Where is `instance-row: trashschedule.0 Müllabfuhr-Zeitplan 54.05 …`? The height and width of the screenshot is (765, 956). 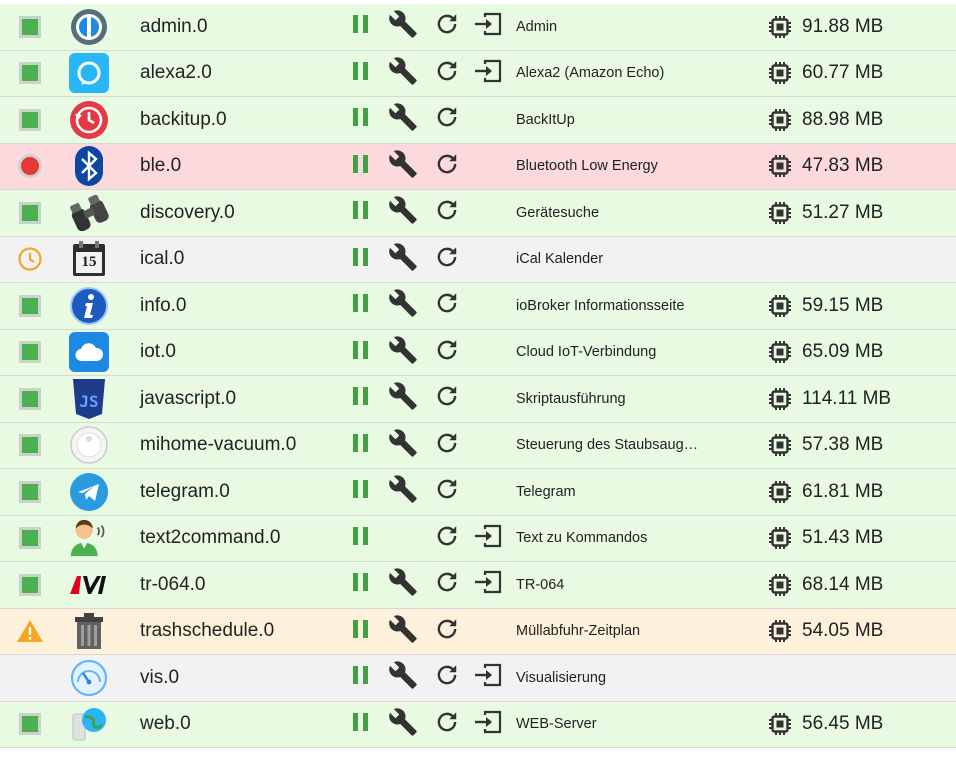
instance-row: trashschedule.0 Müllabfuhr-Zeitplan 54.05 … is located at coordinates (478, 631).